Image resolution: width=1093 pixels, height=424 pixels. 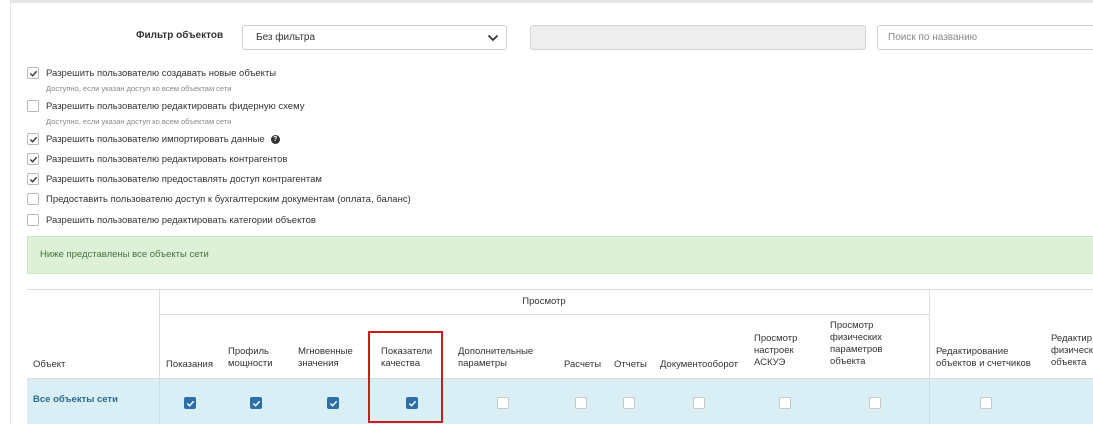 I want to click on row-checkbox-instant-values, so click(x=333, y=403).